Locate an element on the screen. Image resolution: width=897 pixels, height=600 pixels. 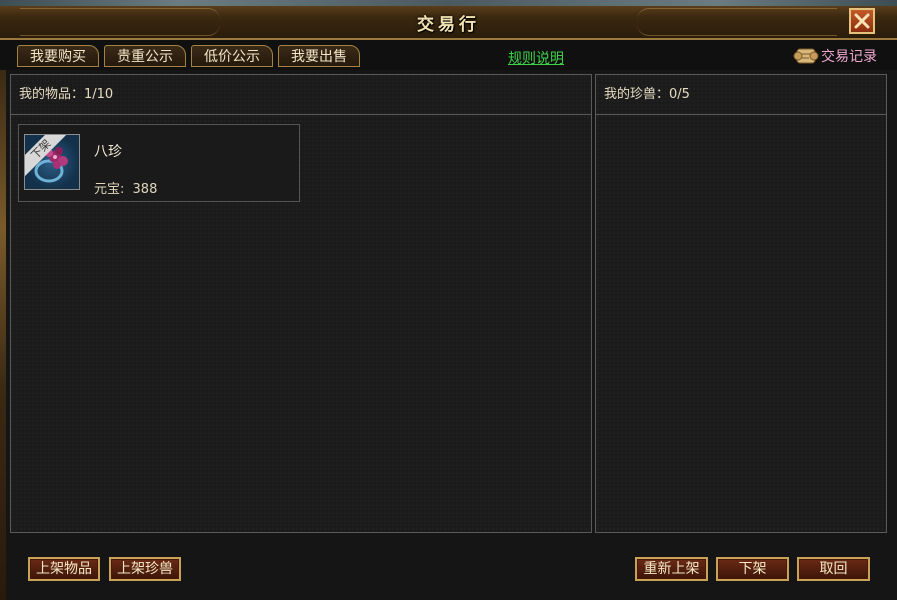
window-title: 交易行 is located at coordinates (448, 25).